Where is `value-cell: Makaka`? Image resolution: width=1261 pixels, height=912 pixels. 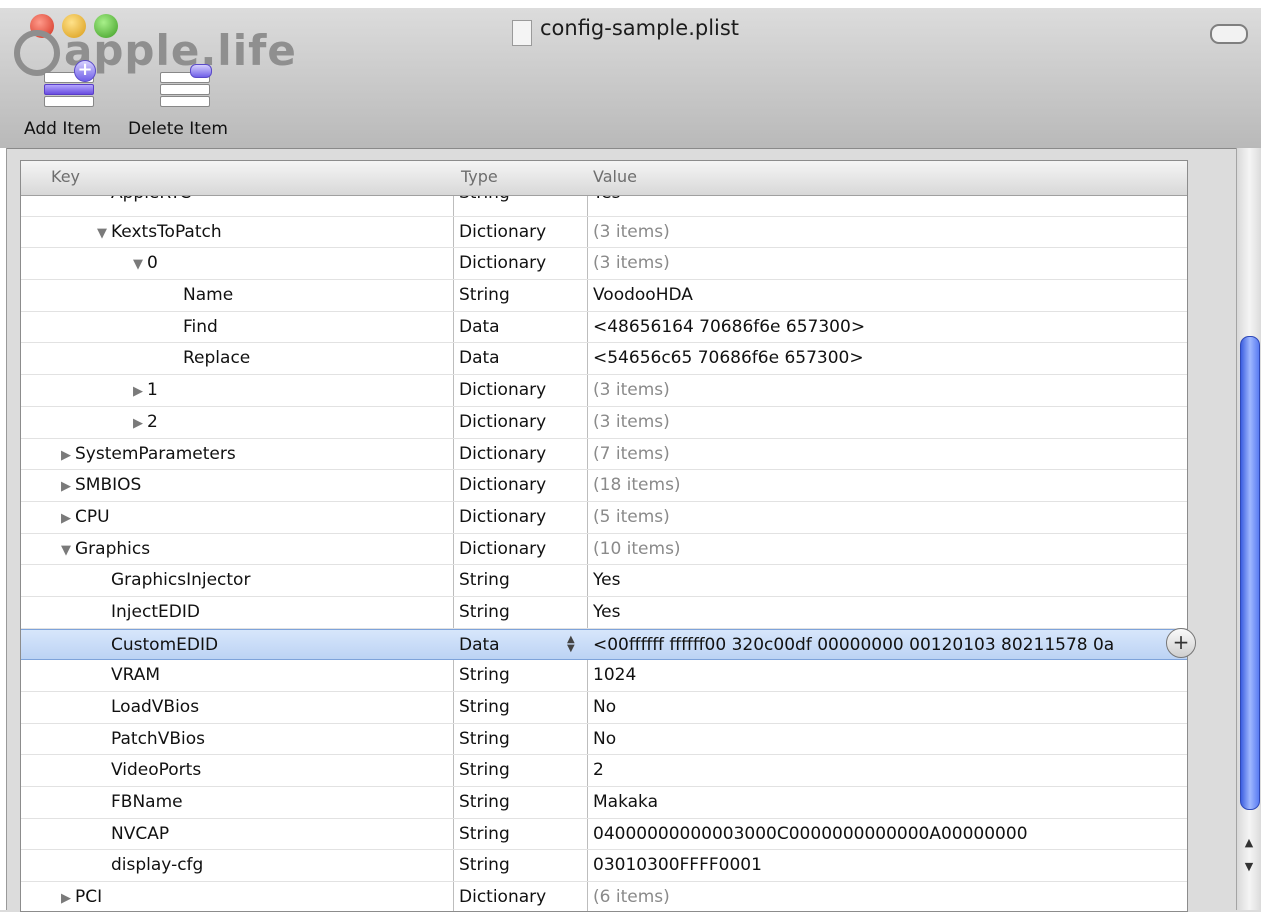
value-cell: Makaka is located at coordinates (625, 802).